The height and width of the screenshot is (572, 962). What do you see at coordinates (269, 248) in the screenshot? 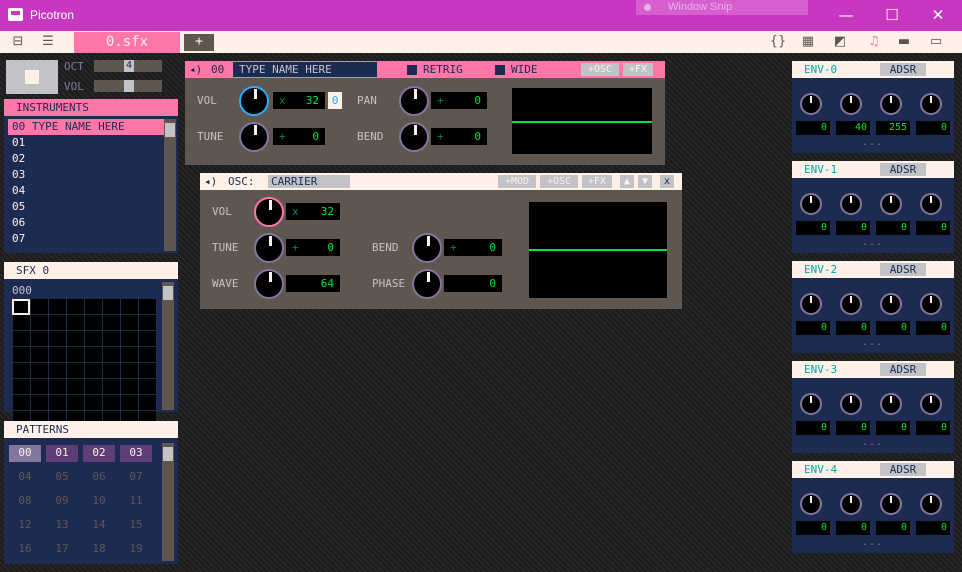
I see `osc-tune-knob` at bounding box center [269, 248].